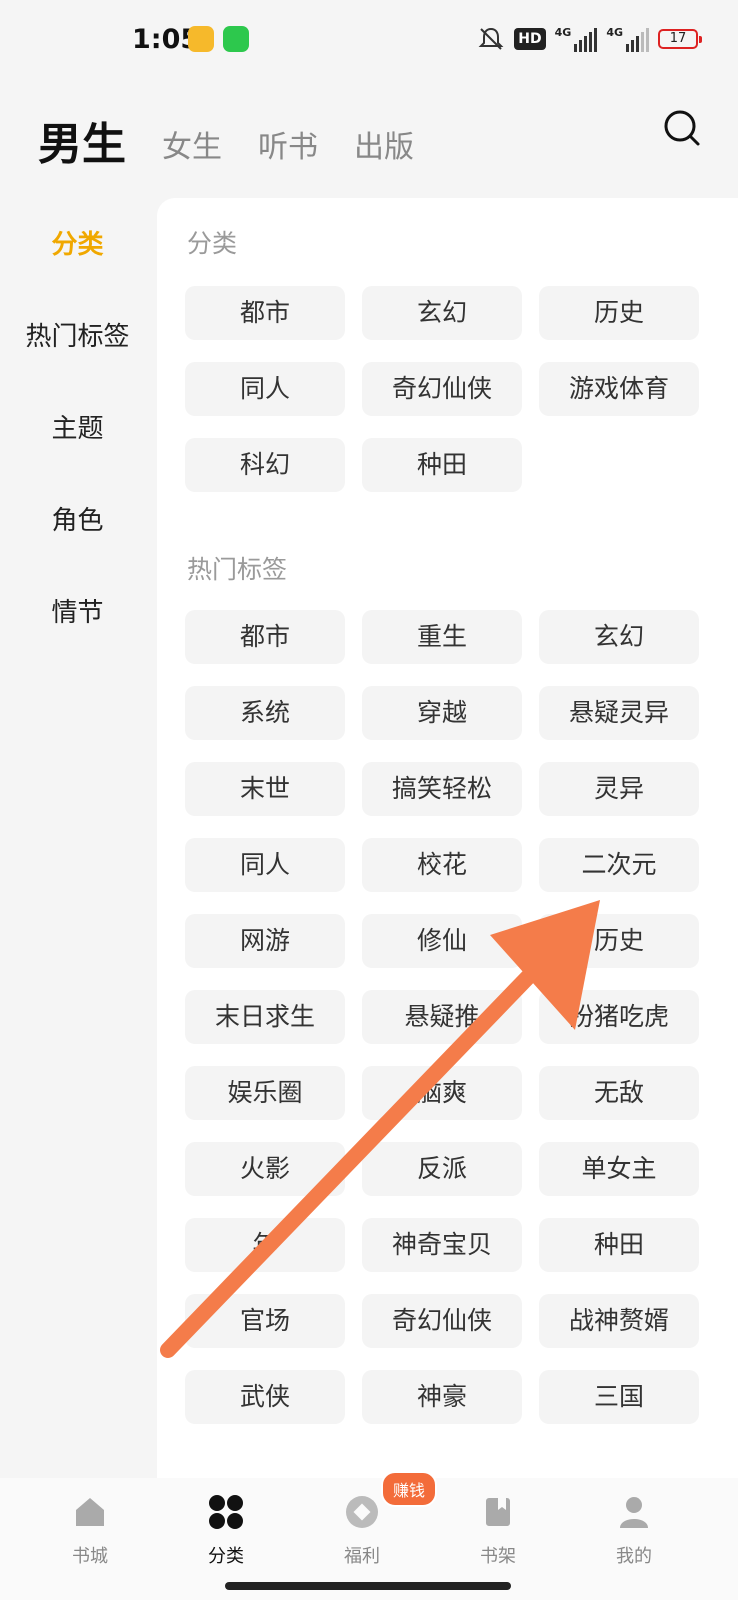  What do you see at coordinates (265, 1397) in the screenshot?
I see `tag-chip: 武侠` at bounding box center [265, 1397].